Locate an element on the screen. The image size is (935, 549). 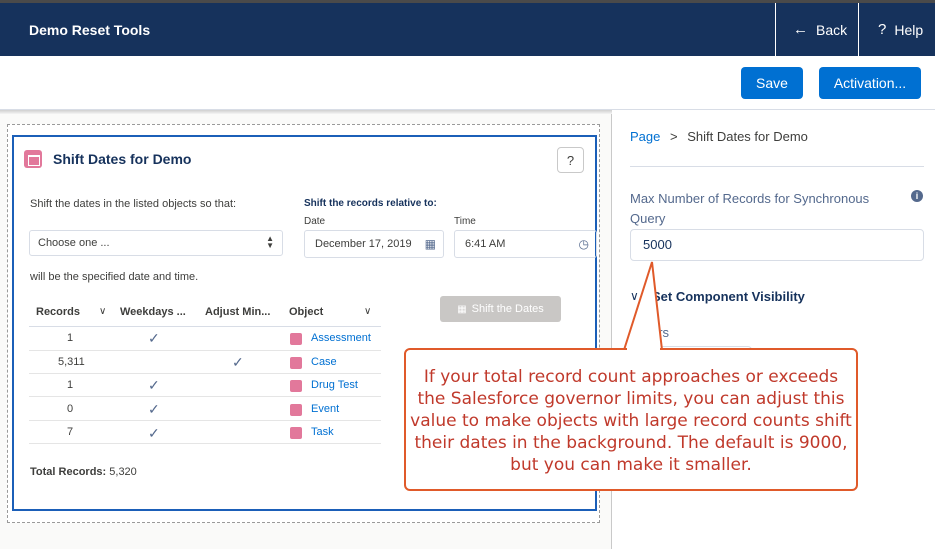
card-help-button: ? is located at coordinates (570, 160).